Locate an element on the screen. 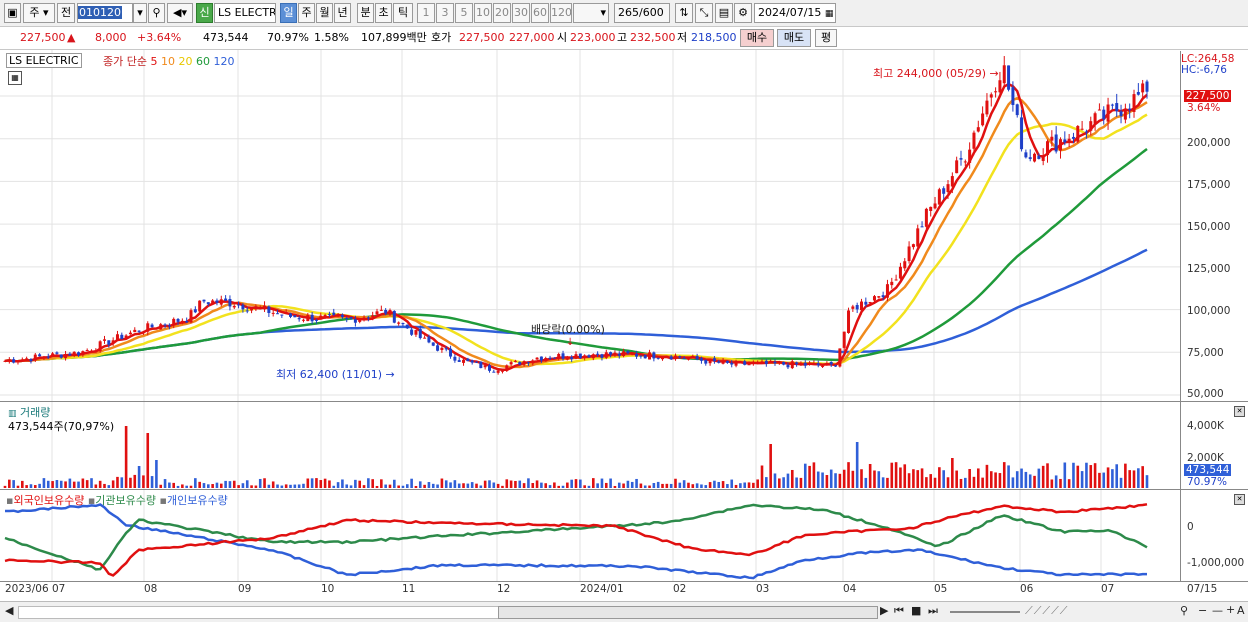  period-week: 주 is located at coordinates (306, 13).